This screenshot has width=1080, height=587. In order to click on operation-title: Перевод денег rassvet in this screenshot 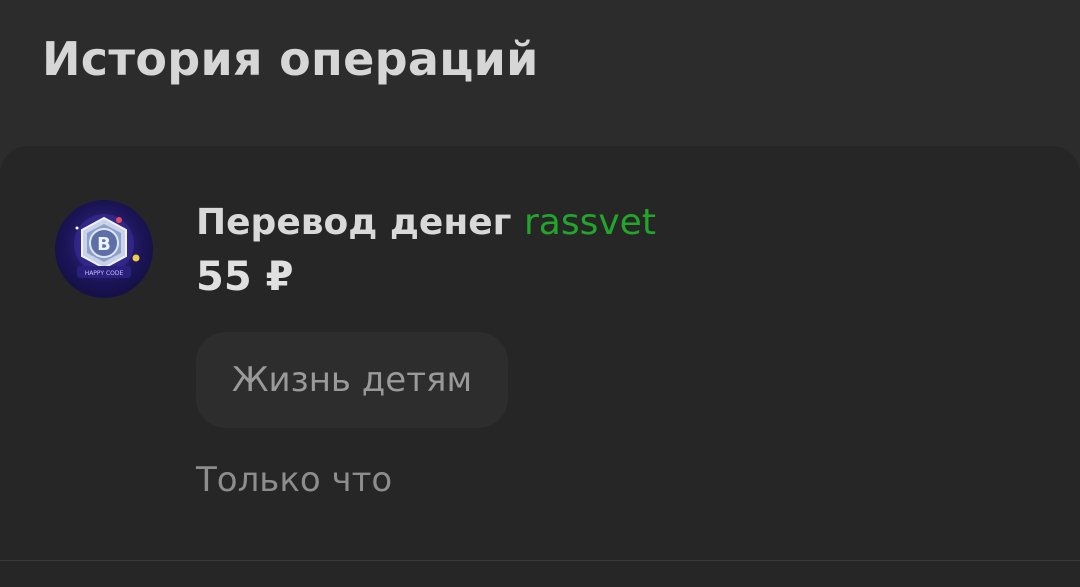, I will do `click(426, 222)`.